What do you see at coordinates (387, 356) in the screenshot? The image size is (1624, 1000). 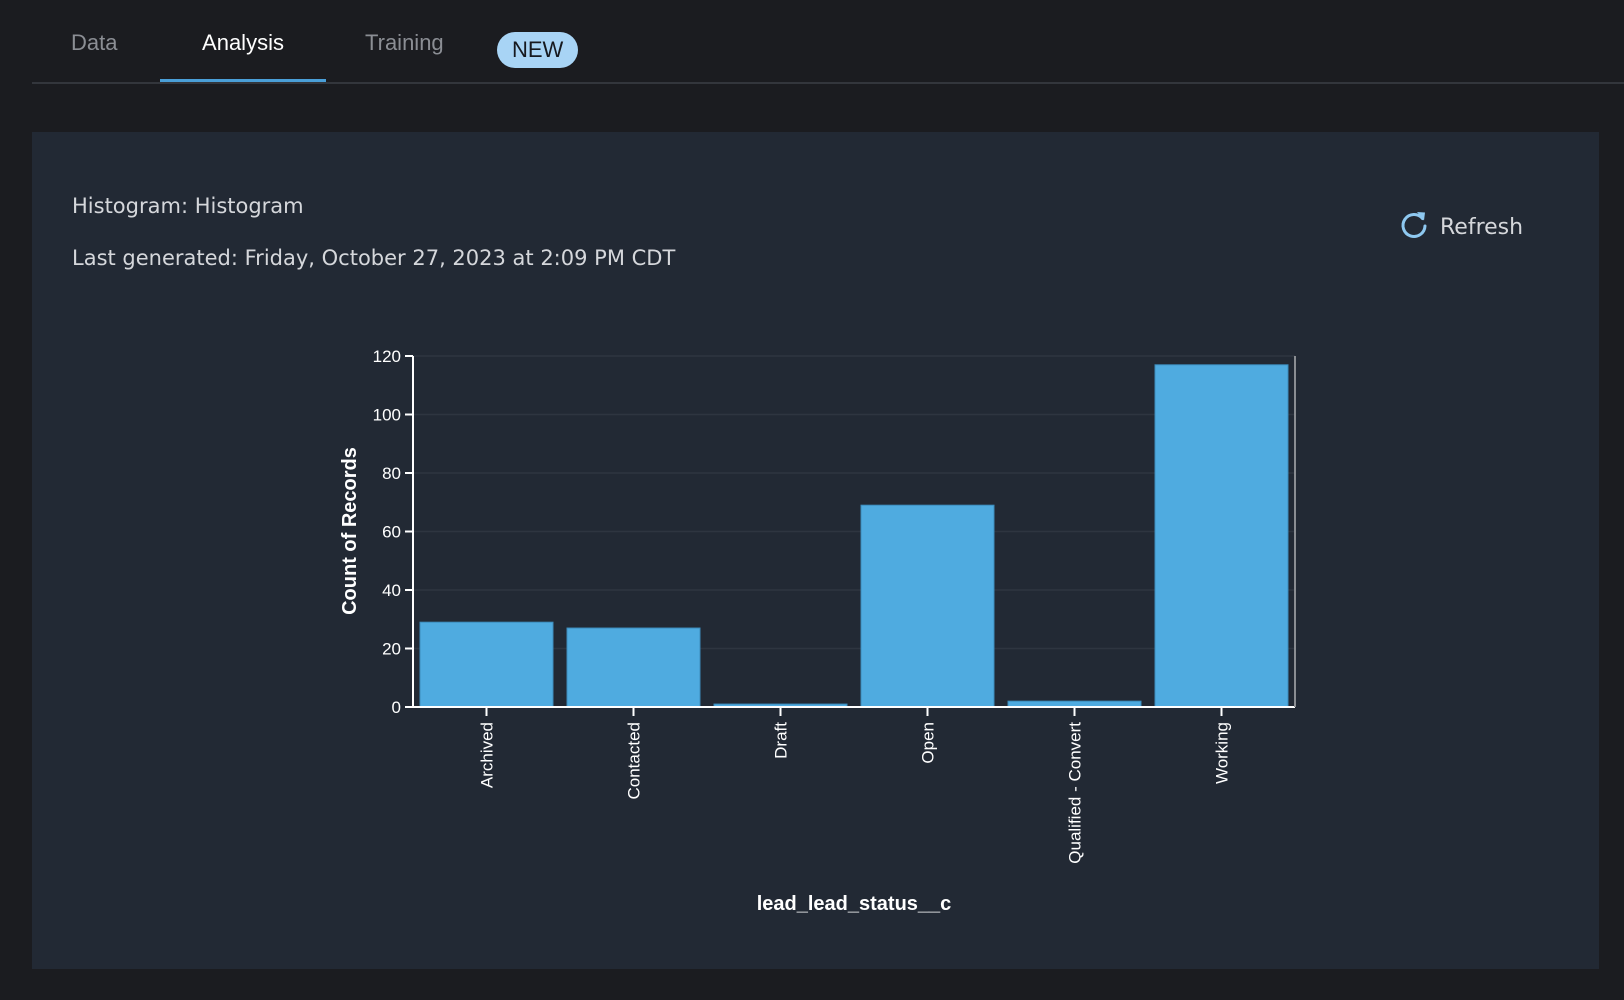 I see `y-tick-label-120: 120` at bounding box center [387, 356].